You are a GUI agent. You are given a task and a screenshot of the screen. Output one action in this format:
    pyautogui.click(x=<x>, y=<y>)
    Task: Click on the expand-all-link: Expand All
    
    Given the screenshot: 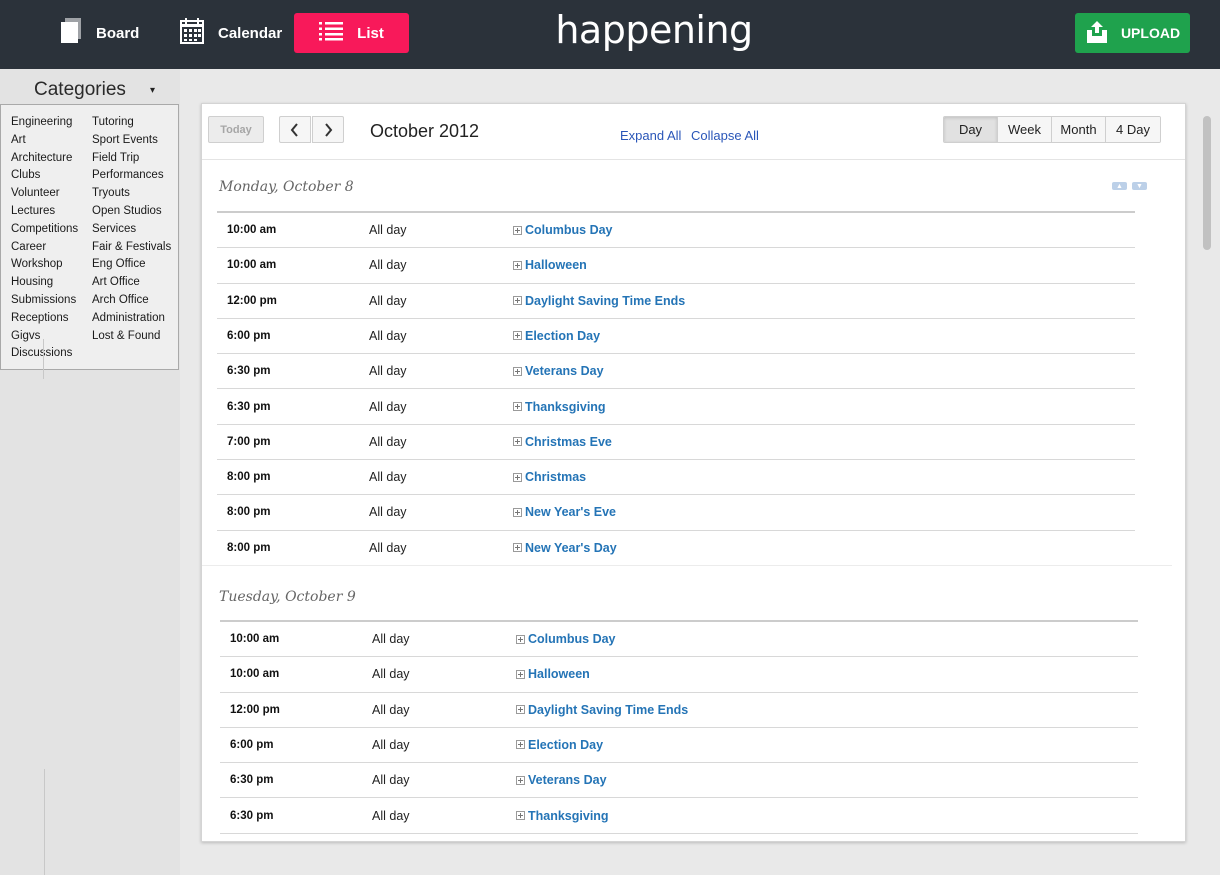 What is the action you would take?
    pyautogui.click(x=650, y=135)
    